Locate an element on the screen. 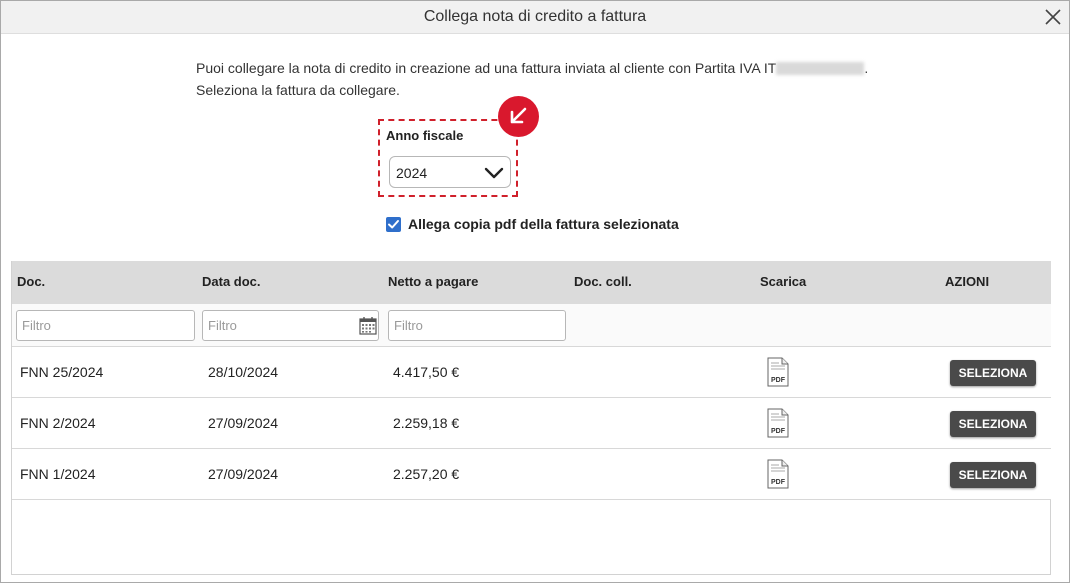 This screenshot has height=583, width=1070. column-header-actions: AZIONI is located at coordinates (967, 281).